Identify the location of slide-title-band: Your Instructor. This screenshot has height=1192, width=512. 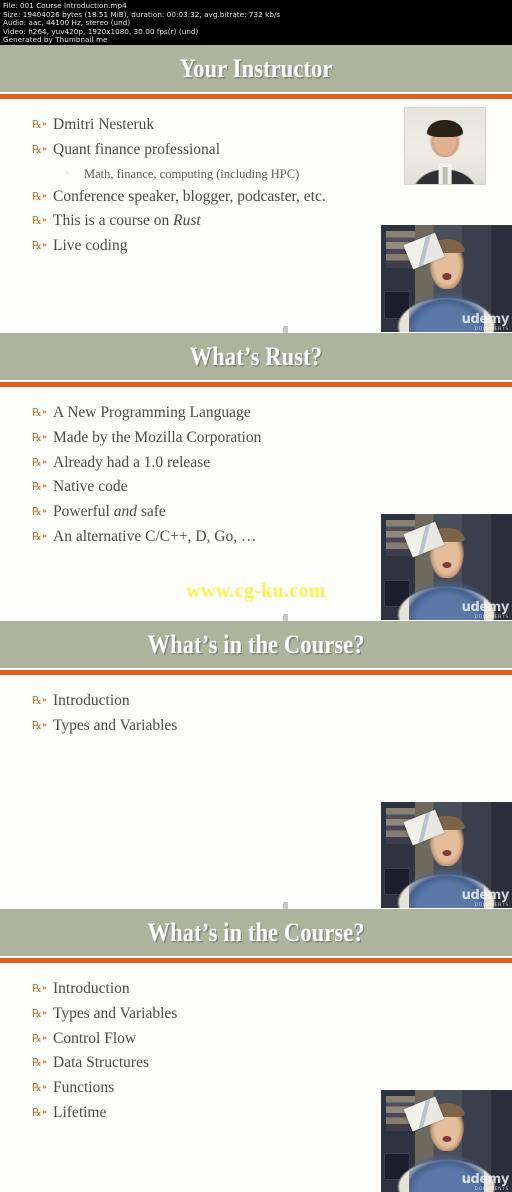
(256, 68).